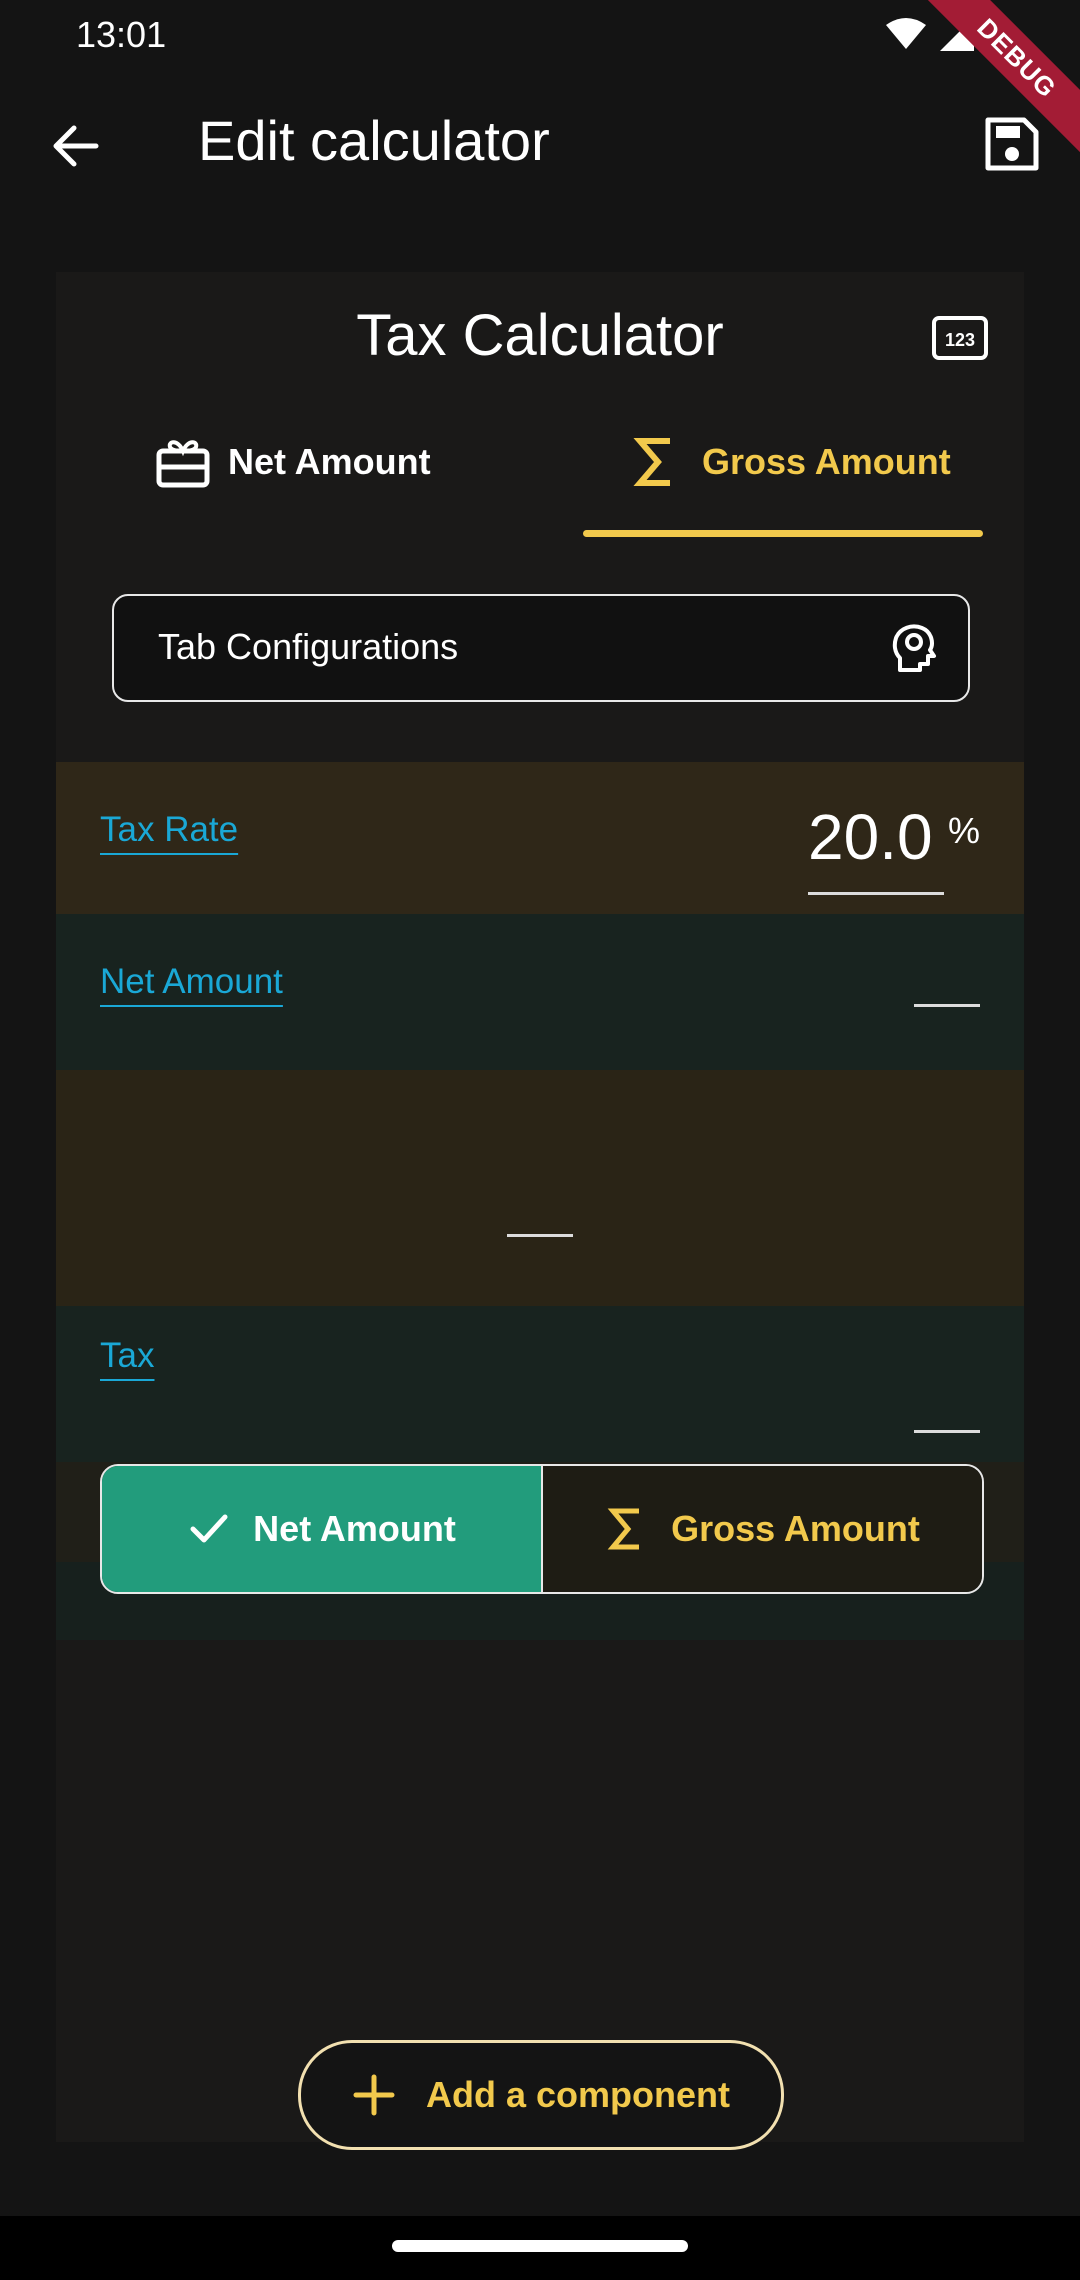 The image size is (1080, 2280). Describe the element at coordinates (876, 893) in the screenshot. I see `tax-rate-underline` at that location.